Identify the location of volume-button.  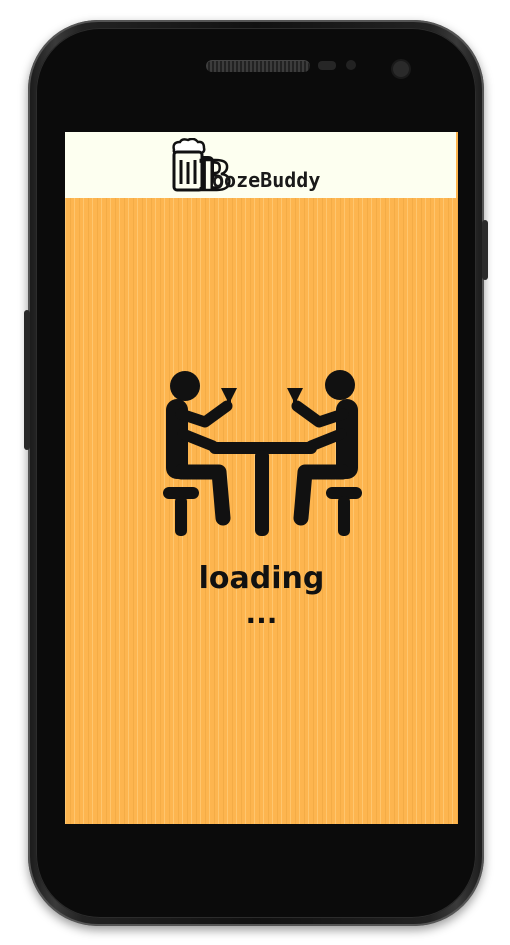
(27, 380).